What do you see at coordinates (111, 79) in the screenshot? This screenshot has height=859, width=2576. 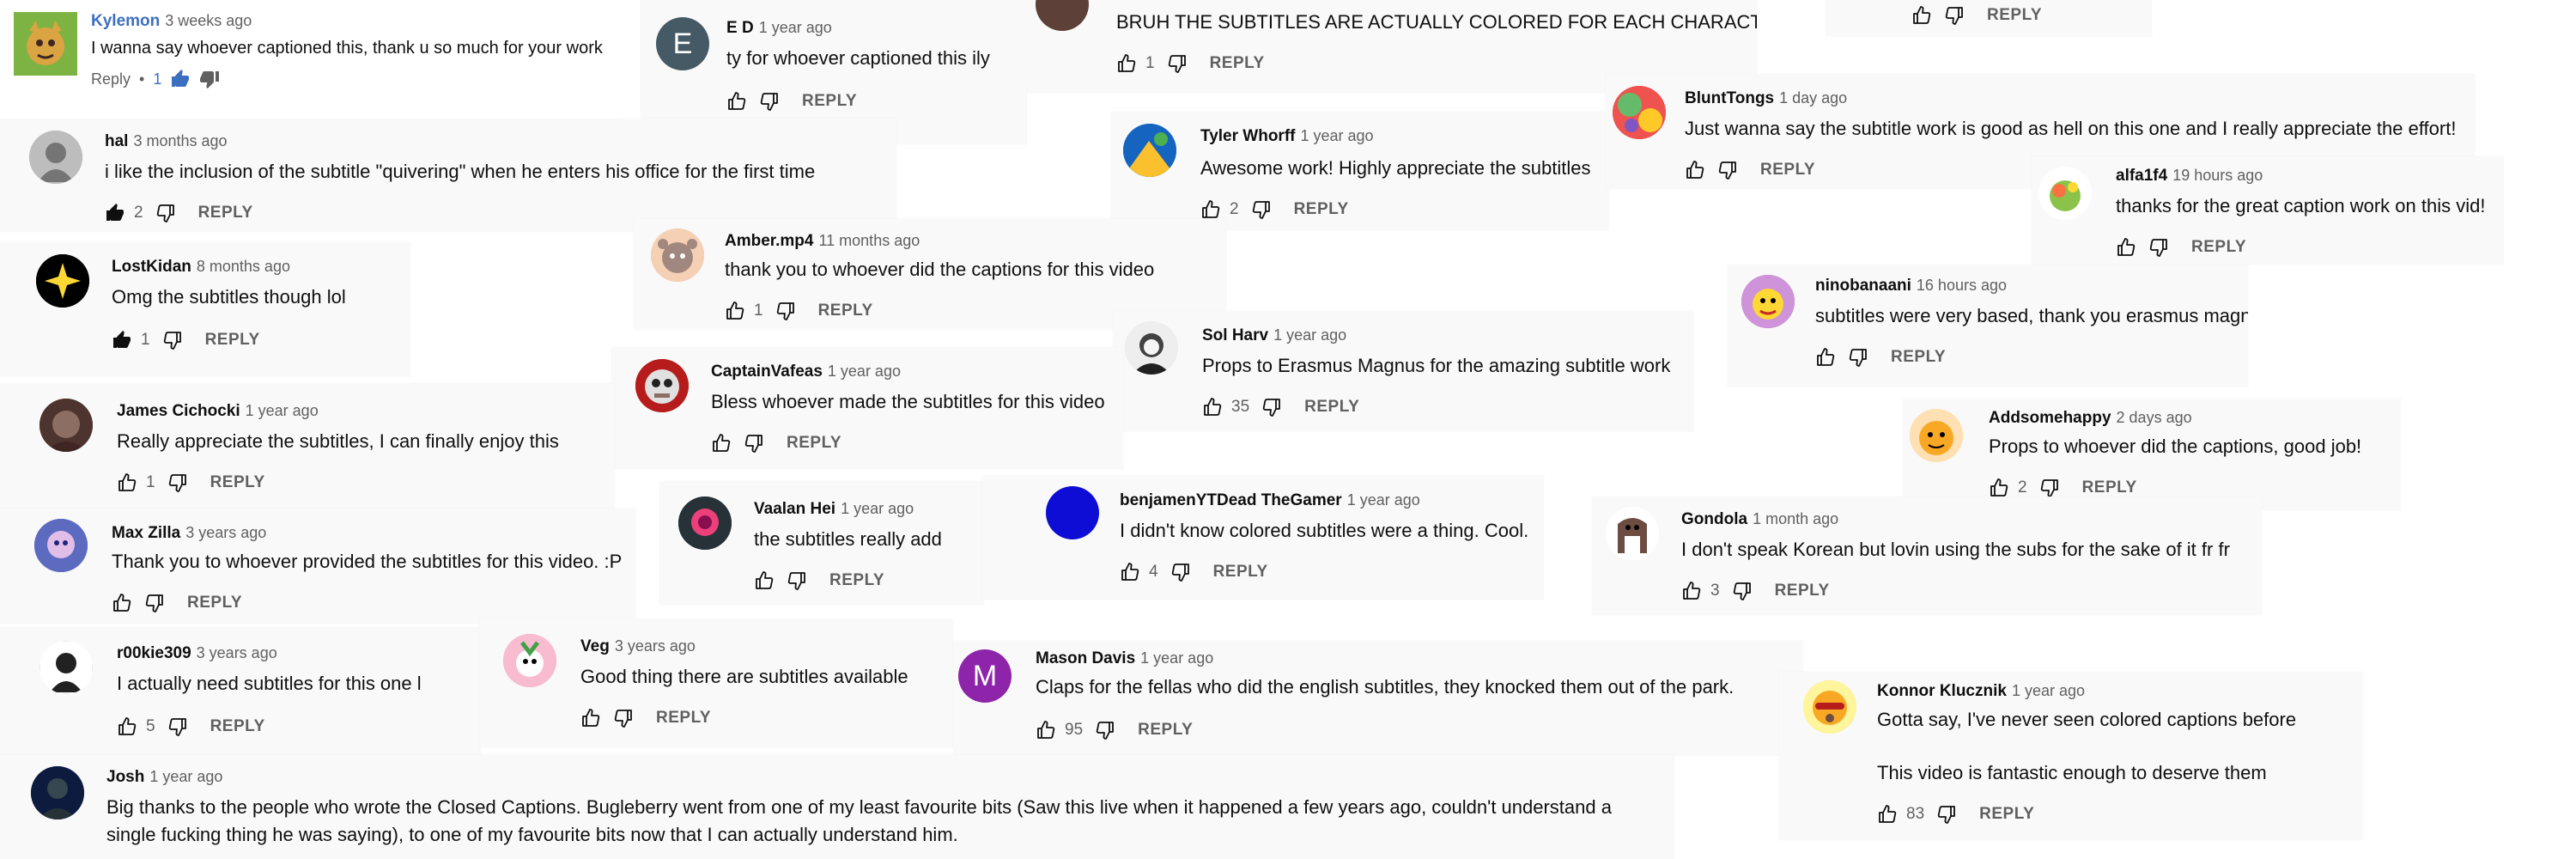 I see `reply-link: Reply` at bounding box center [111, 79].